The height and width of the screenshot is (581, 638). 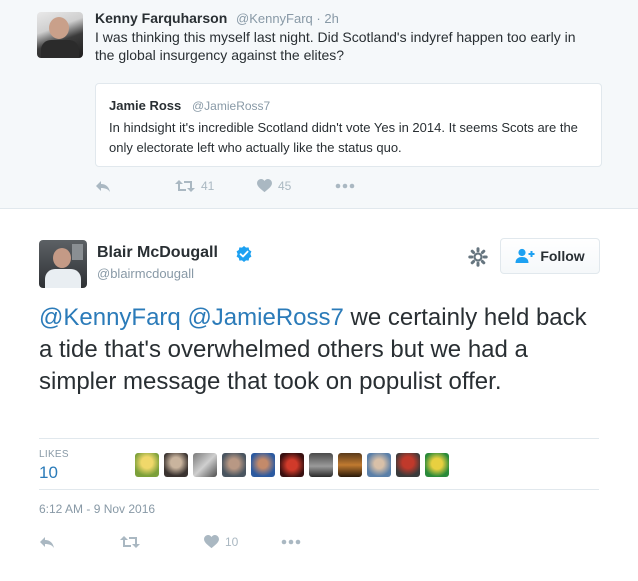 I want to click on like-button: 45, so click(x=296, y=186).